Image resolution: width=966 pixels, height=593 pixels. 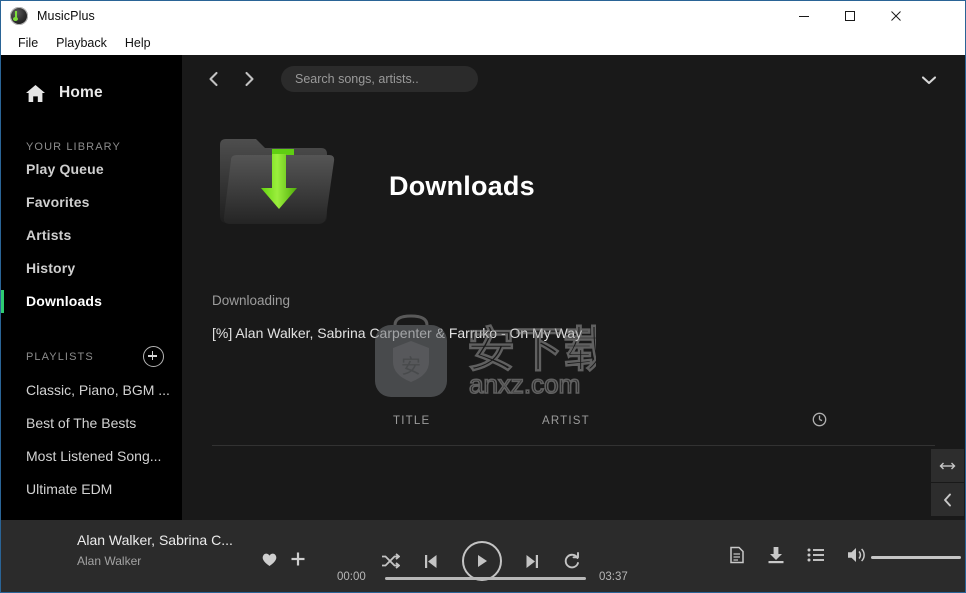 What do you see at coordinates (572, 561) in the screenshot?
I see `repeat-icon` at bounding box center [572, 561].